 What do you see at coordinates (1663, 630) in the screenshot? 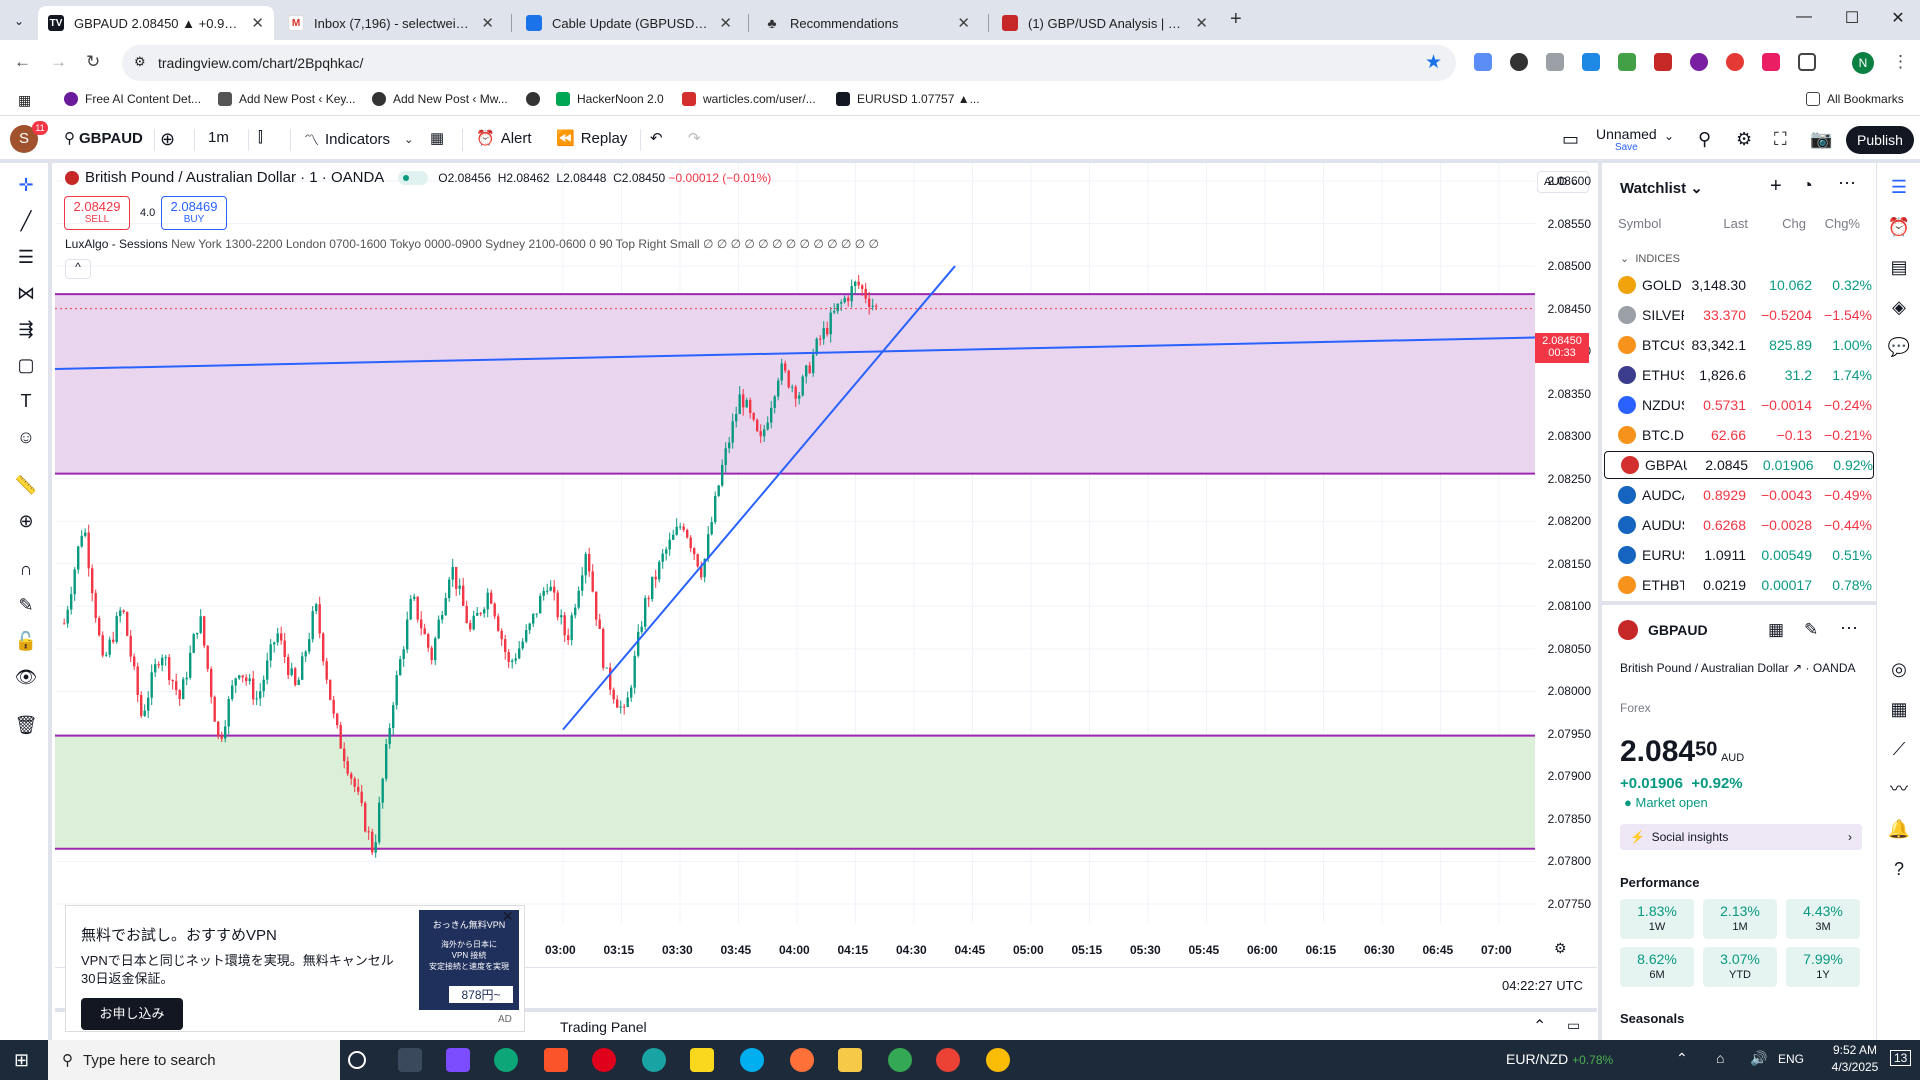
I see `detail-symbol: GBPAUD` at bounding box center [1663, 630].